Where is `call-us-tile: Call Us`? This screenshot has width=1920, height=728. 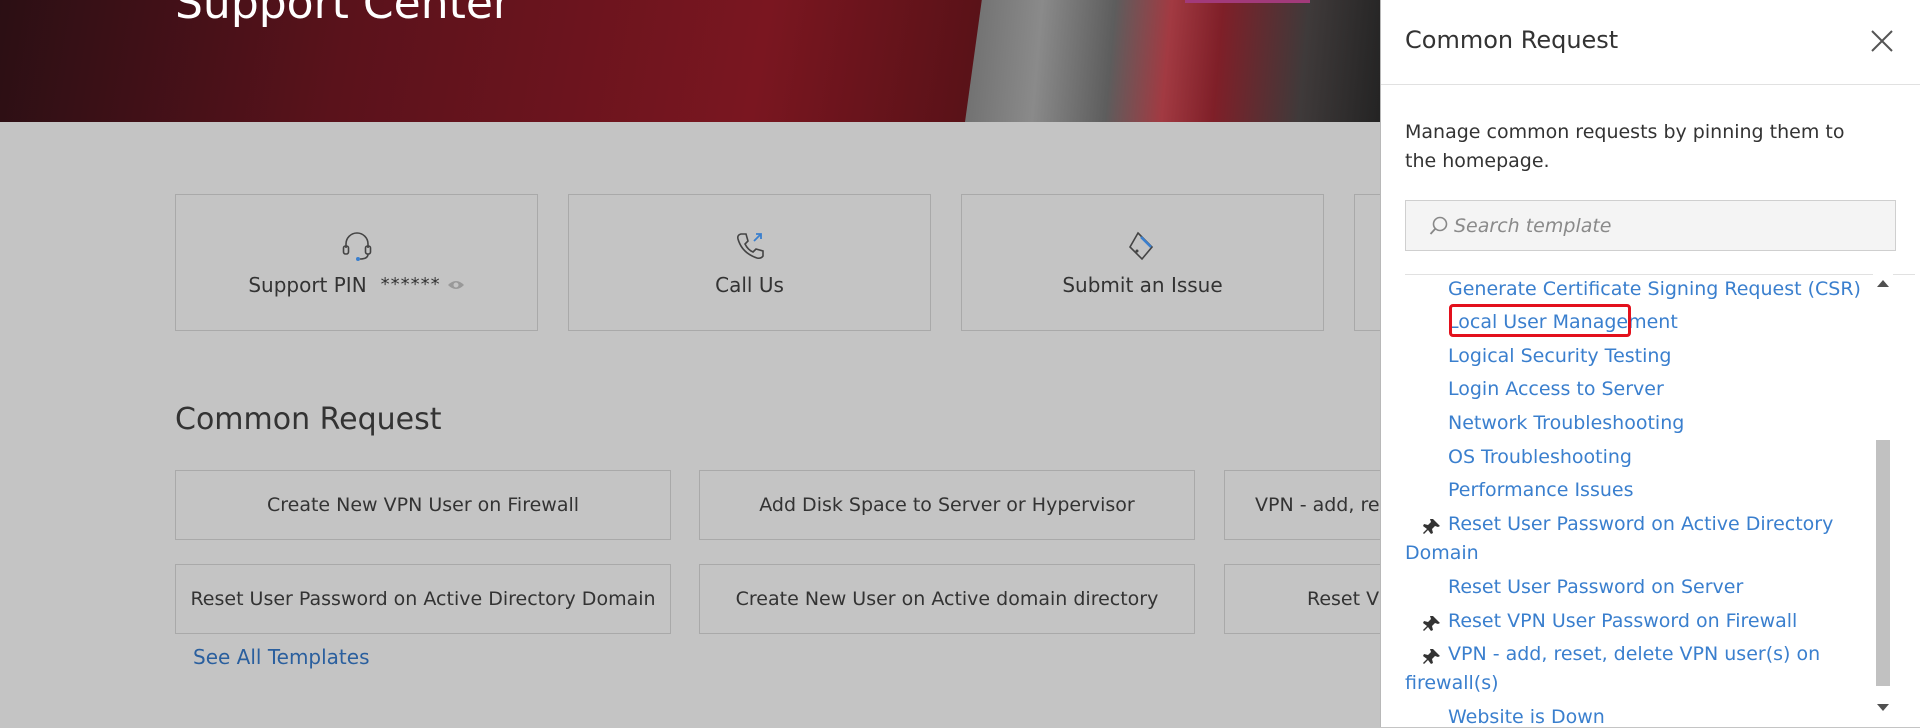 call-us-tile: Call Us is located at coordinates (749, 262).